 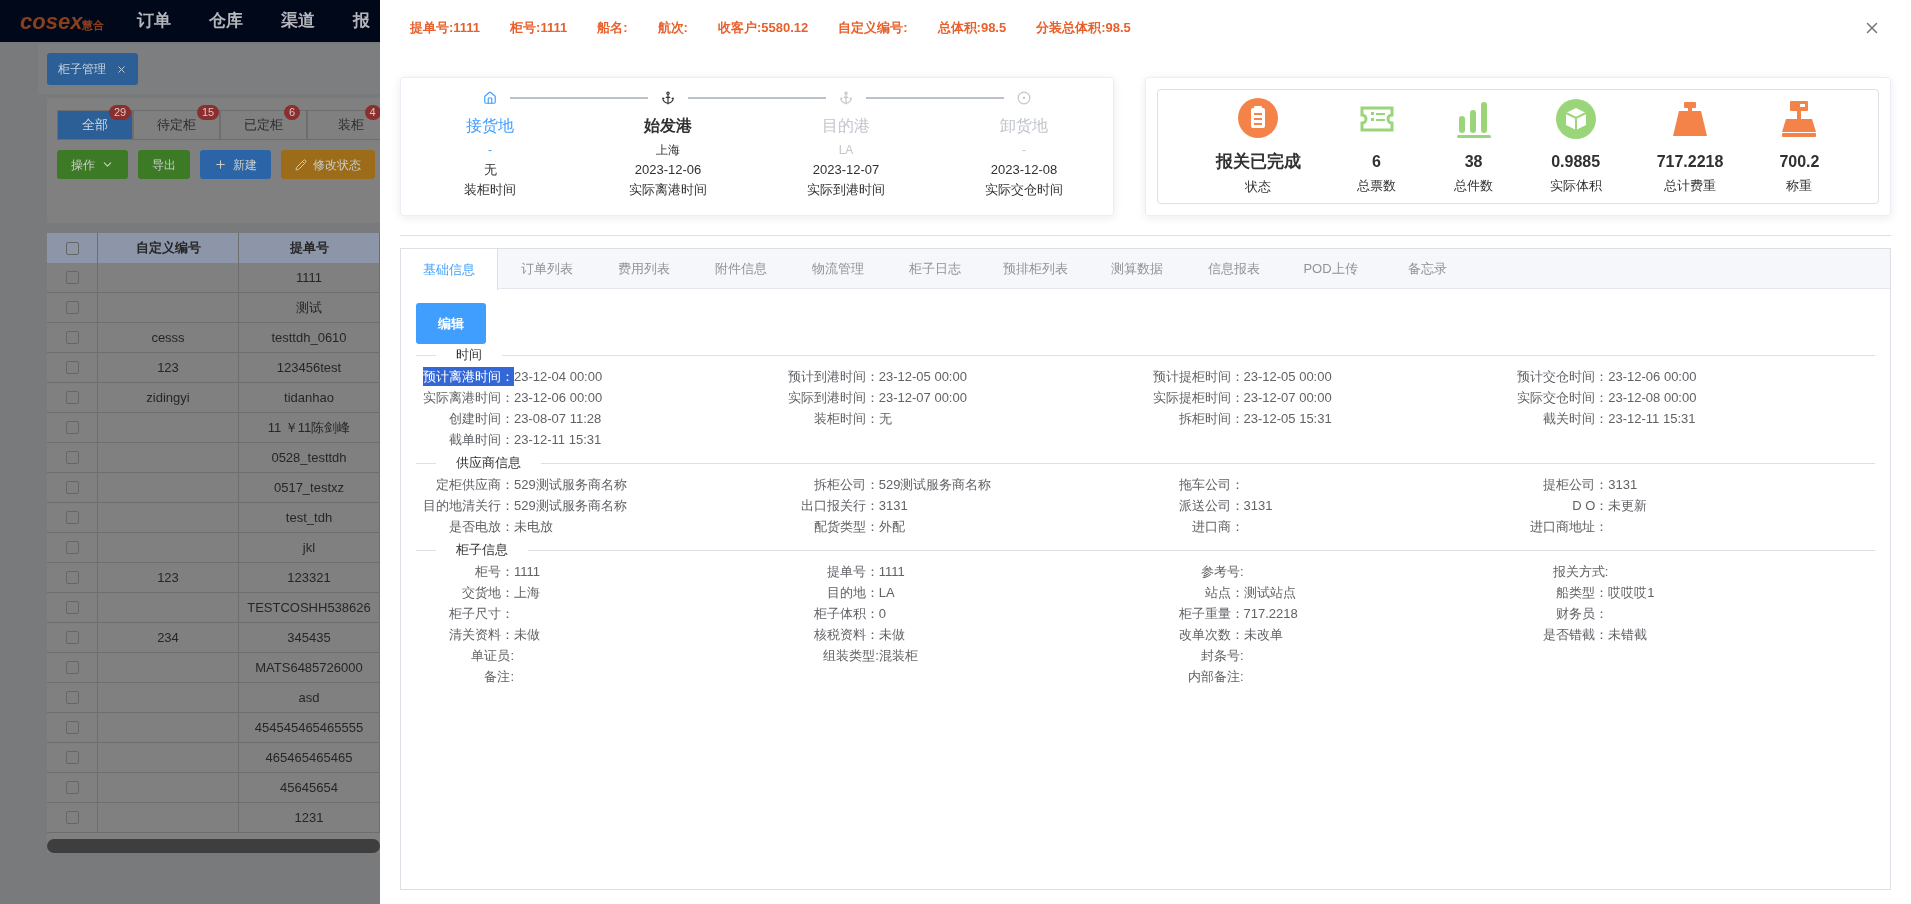 What do you see at coordinates (1376, 161) in the screenshot?
I see `stat-value: 6` at bounding box center [1376, 161].